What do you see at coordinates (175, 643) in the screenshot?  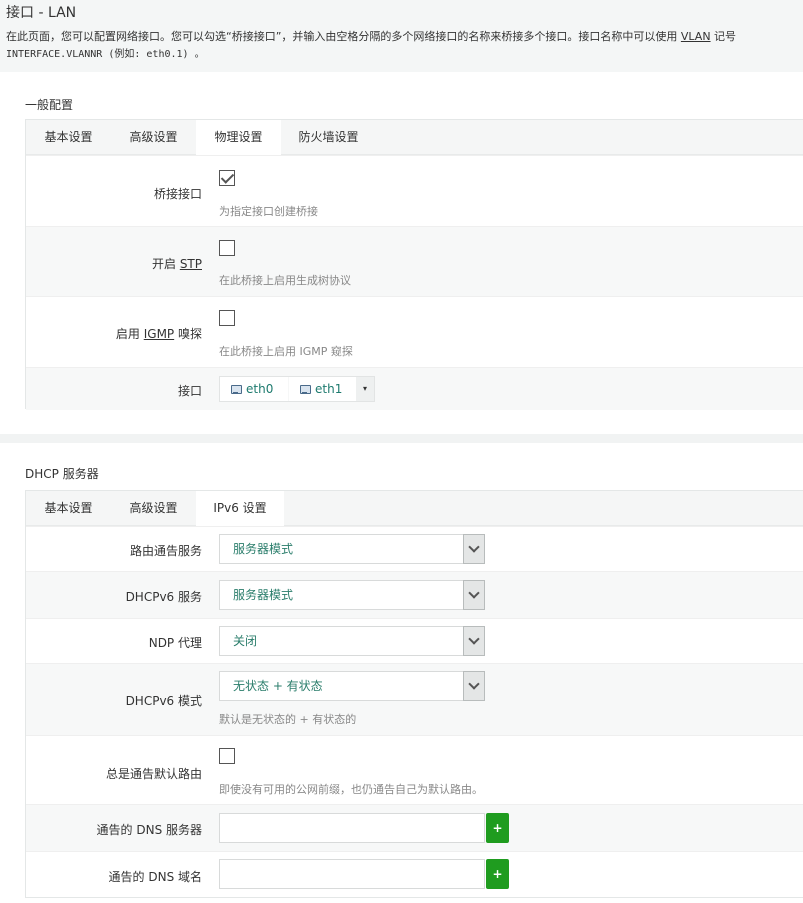 I see `ndp-label: NDP 代理` at bounding box center [175, 643].